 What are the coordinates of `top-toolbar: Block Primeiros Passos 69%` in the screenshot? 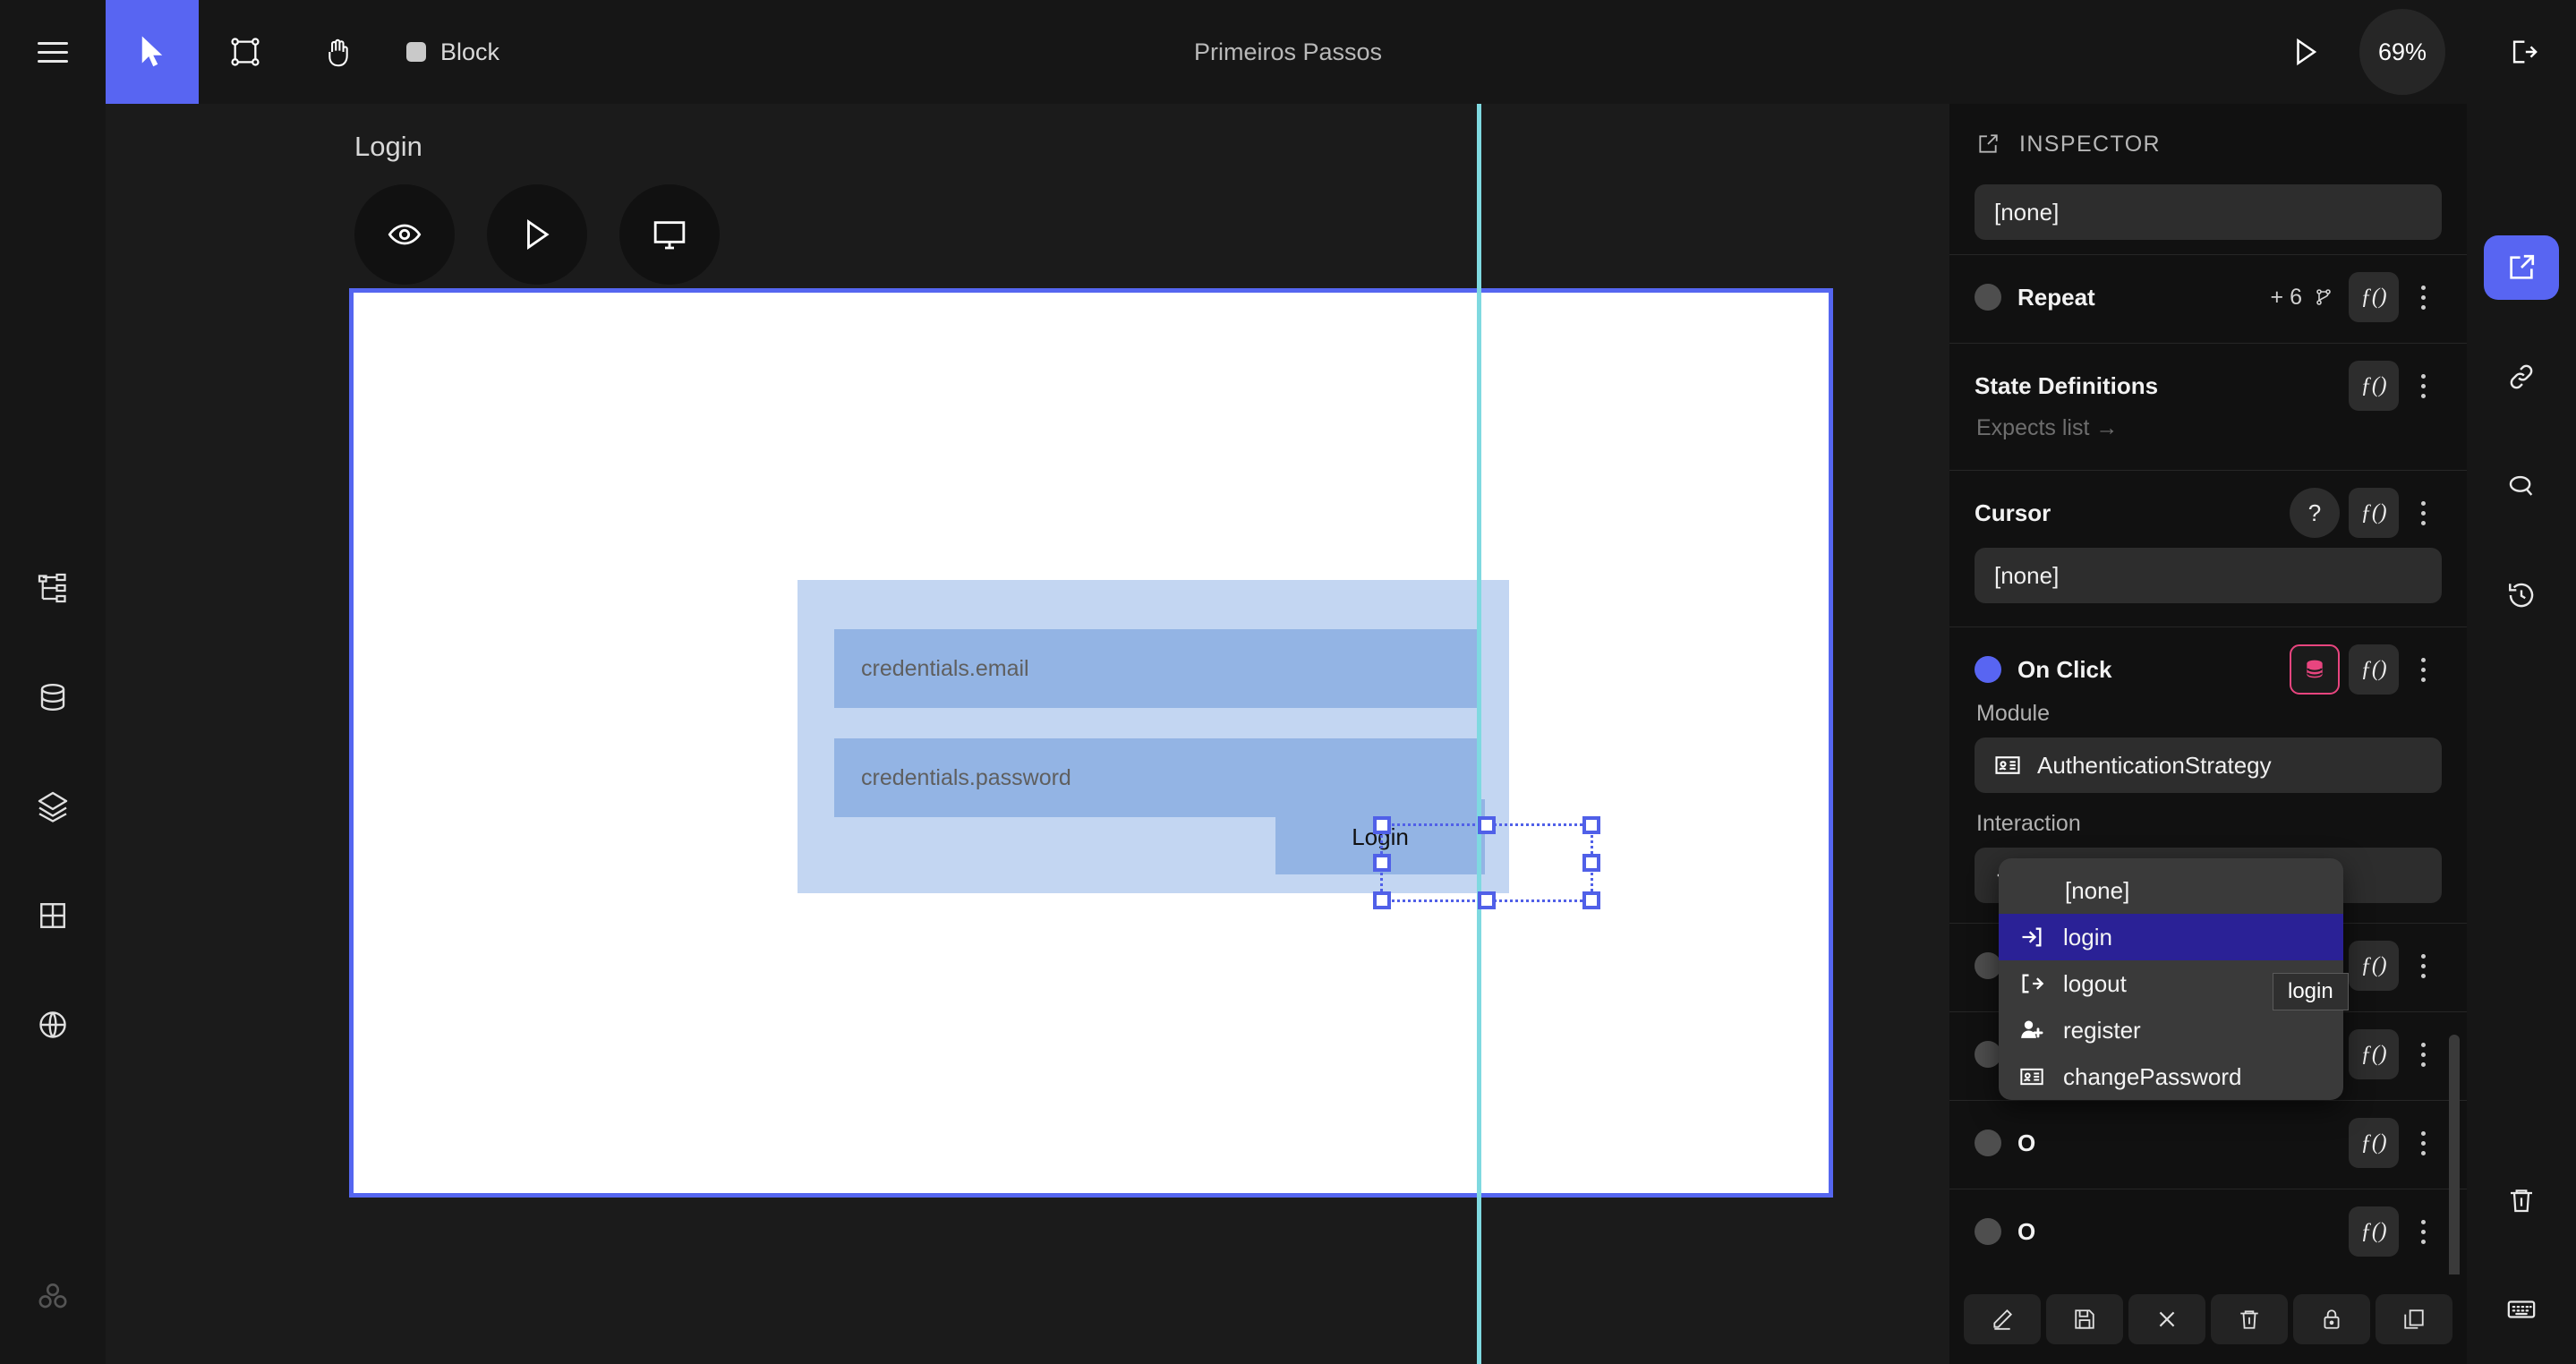 It's located at (1288, 52).